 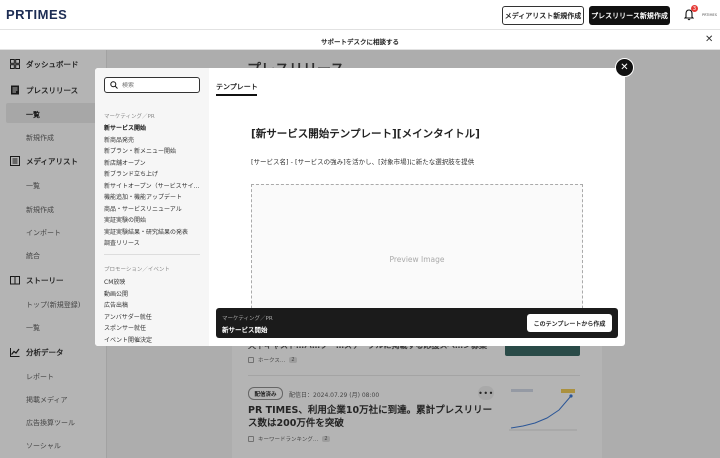 I want to click on template-item: アンバサダー就任, so click(x=128, y=316).